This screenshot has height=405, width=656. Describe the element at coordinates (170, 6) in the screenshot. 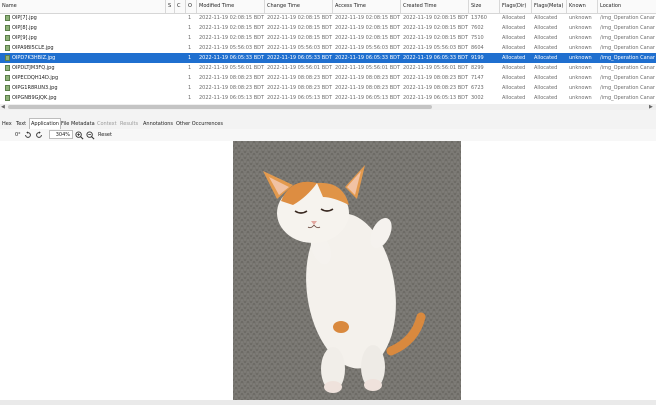

I see `column-s: S` at that location.